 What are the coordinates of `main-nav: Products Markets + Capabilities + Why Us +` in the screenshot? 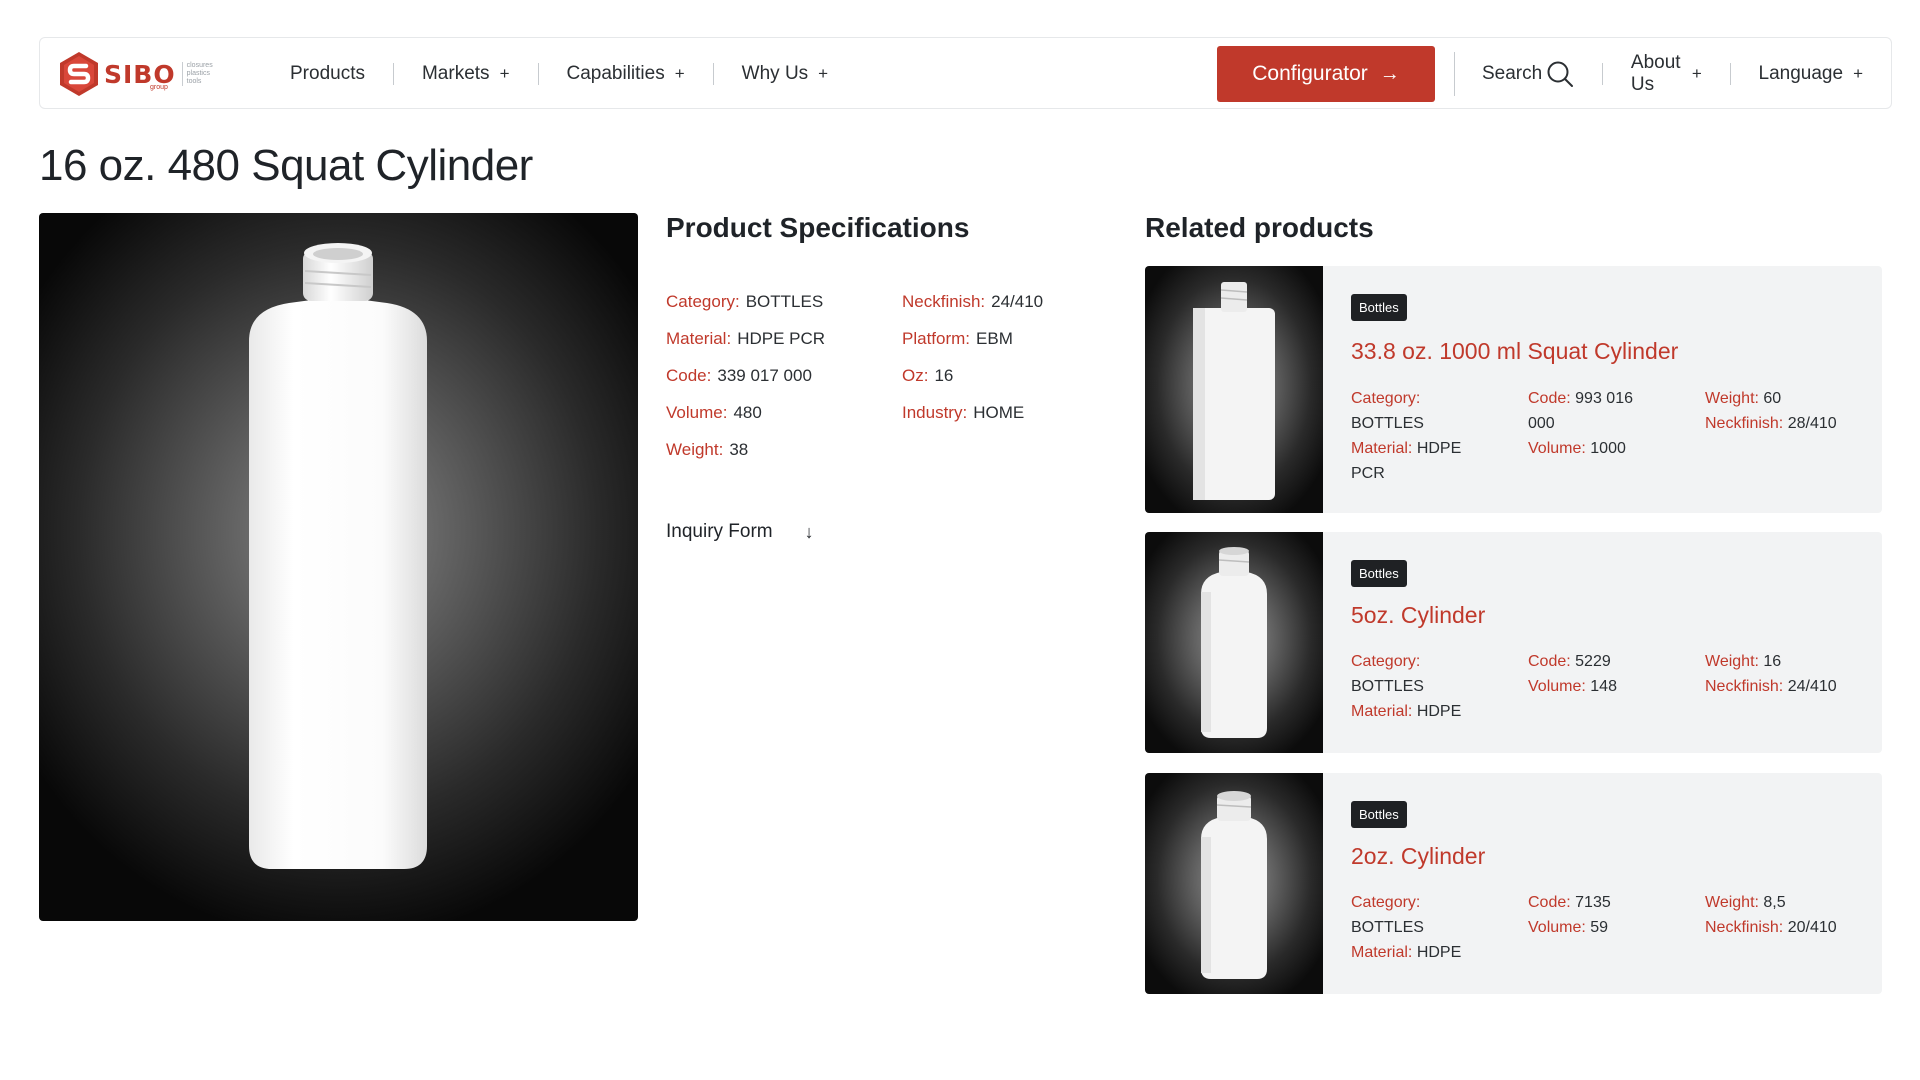 It's located at (559, 74).